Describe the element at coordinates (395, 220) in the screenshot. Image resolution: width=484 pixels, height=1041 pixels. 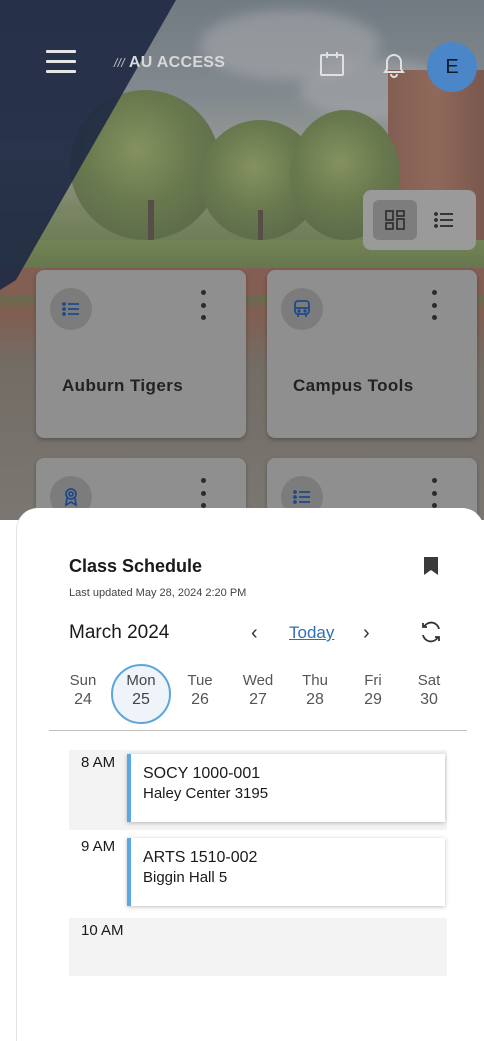
I see `grid-view-icon` at that location.